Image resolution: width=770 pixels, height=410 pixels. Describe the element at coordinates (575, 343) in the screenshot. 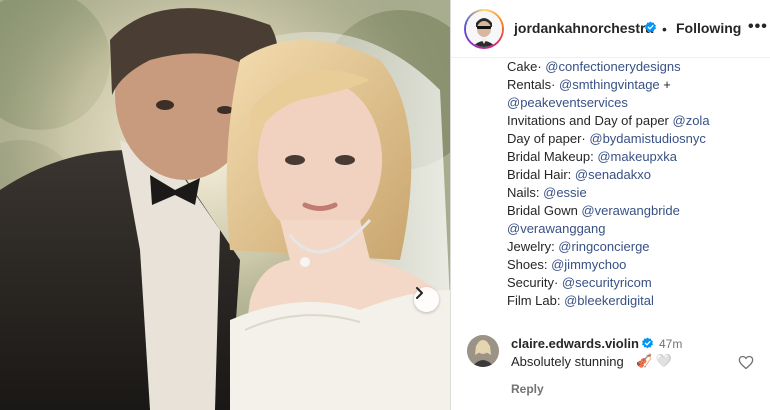

I see `commenter-username: claire.edwards.violin` at that location.